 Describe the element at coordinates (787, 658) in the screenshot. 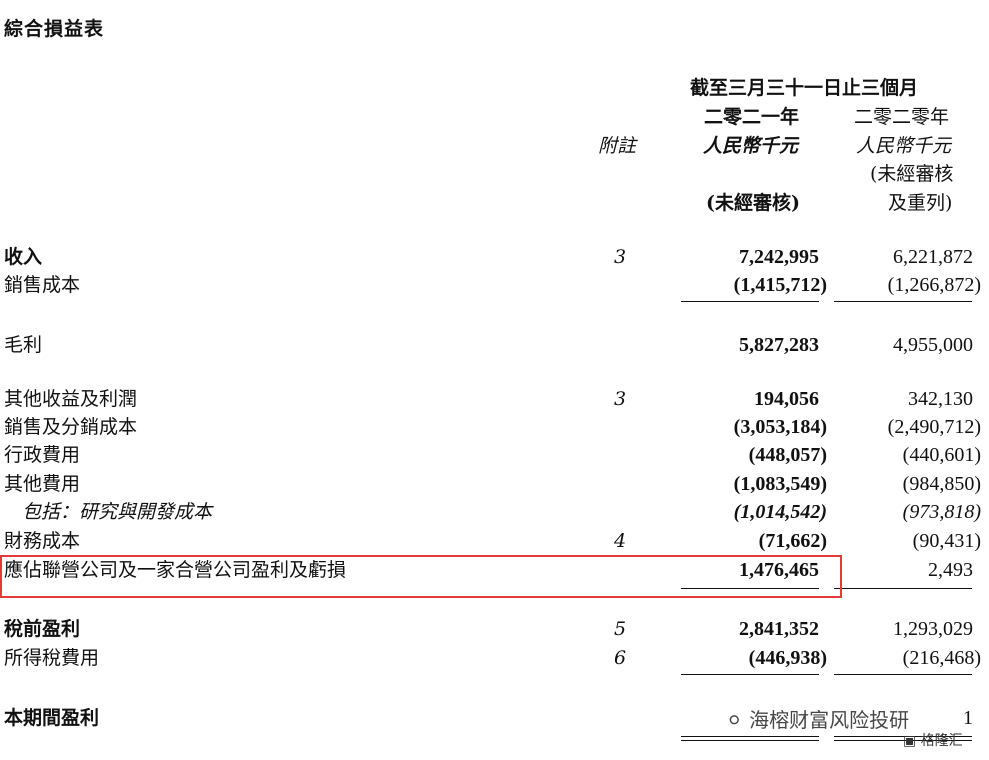

I see `value-2021: (446,938)` at that location.